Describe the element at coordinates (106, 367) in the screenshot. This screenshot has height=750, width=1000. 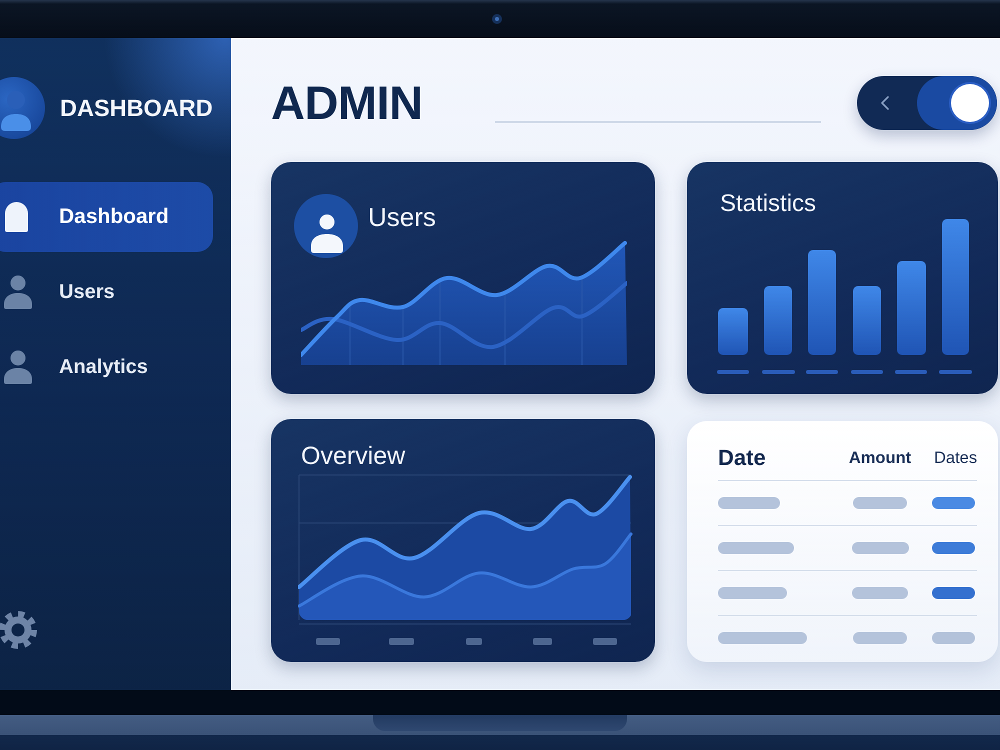
I see `nav-item: Analytics` at that location.